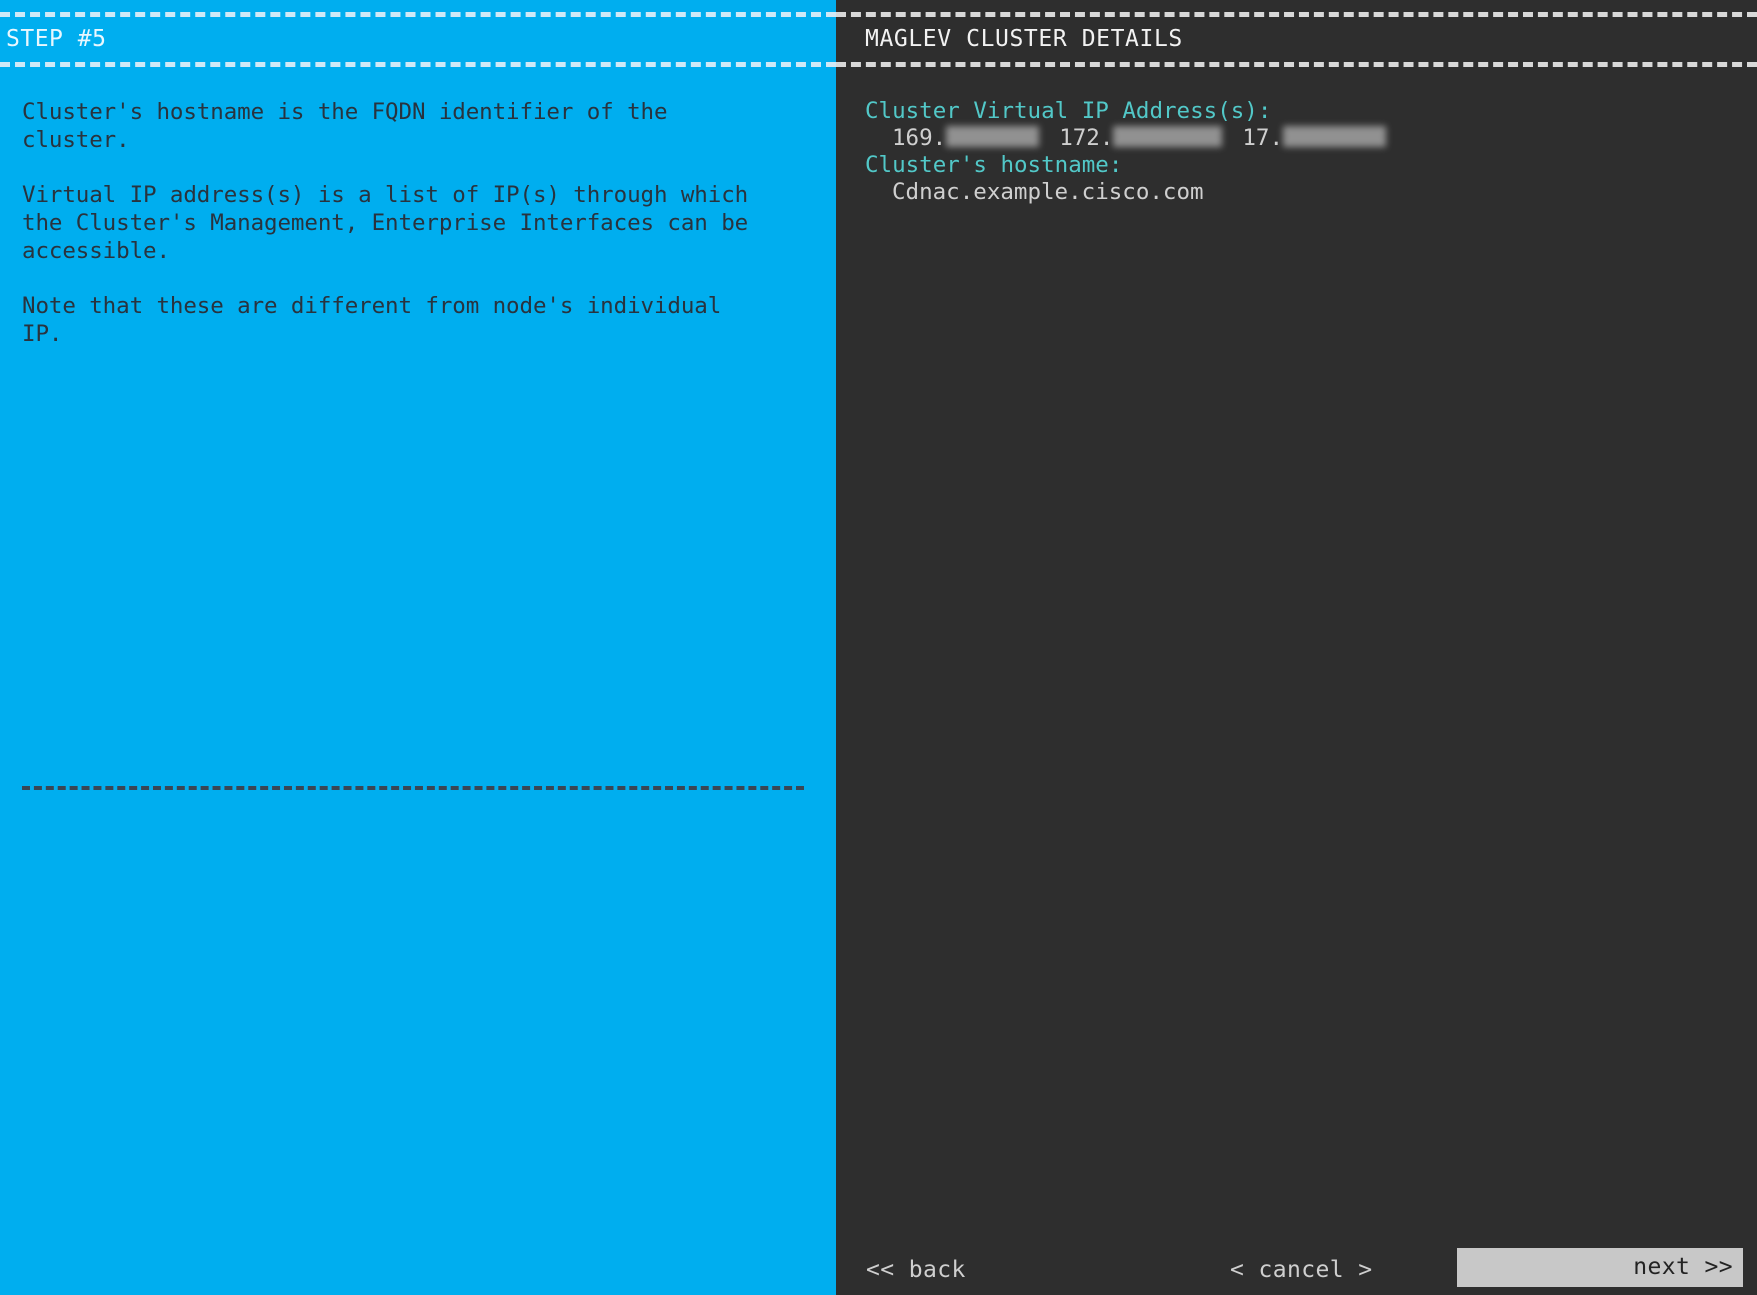 This screenshot has height=1295, width=1757. I want to click on virtual-ip-entry-3: 17., so click(1314, 138).